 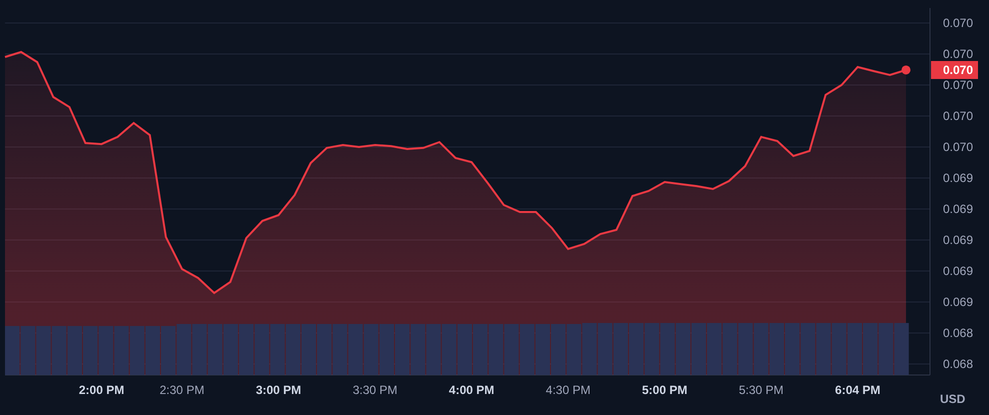 I want to click on current-price-dot, so click(x=906, y=70).